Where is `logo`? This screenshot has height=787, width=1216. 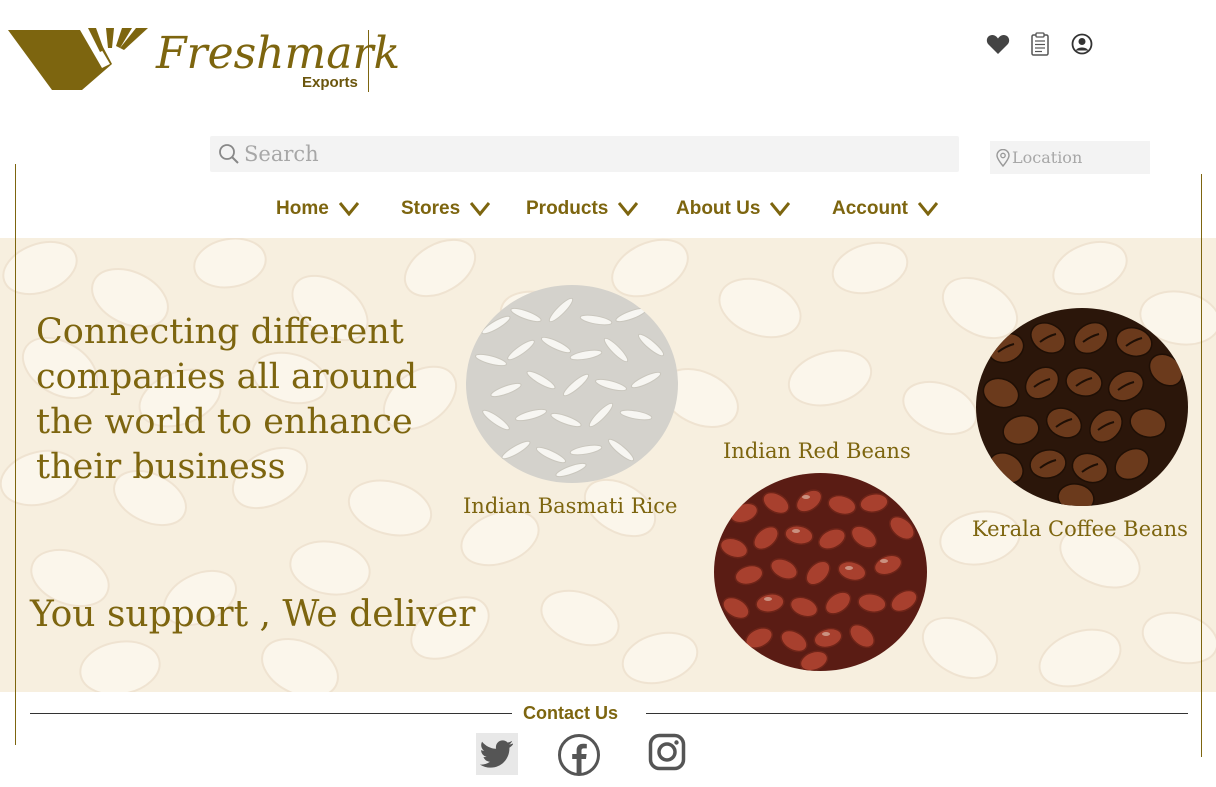
logo is located at coordinates (78, 60).